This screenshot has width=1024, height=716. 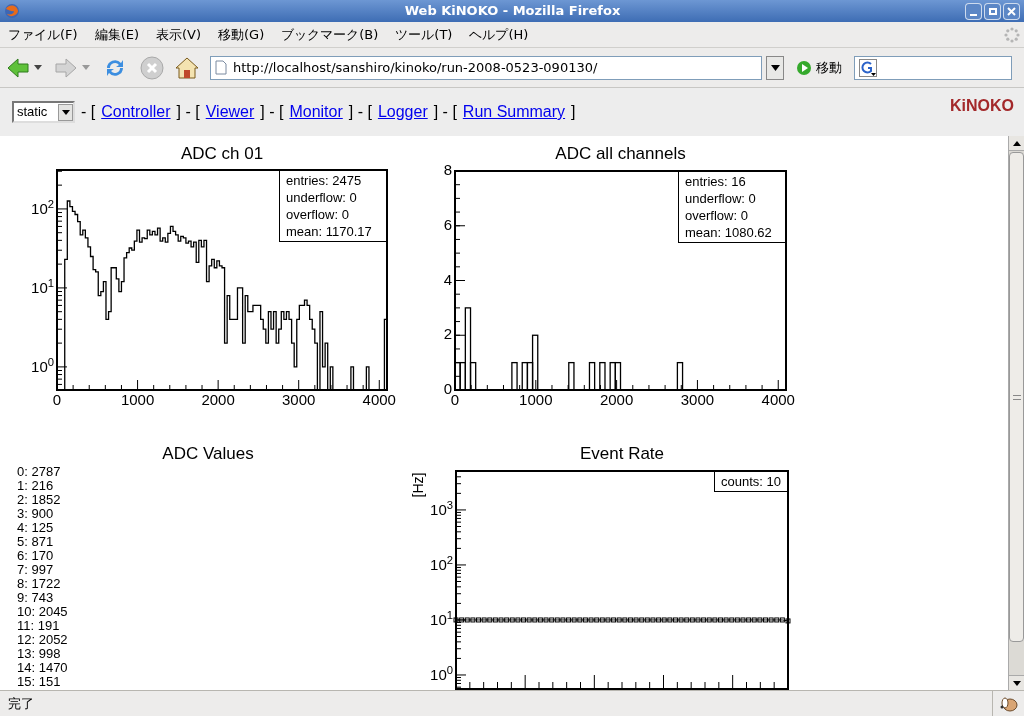 What do you see at coordinates (620, 154) in the screenshot?
I see `chart-title: ADC all channels` at bounding box center [620, 154].